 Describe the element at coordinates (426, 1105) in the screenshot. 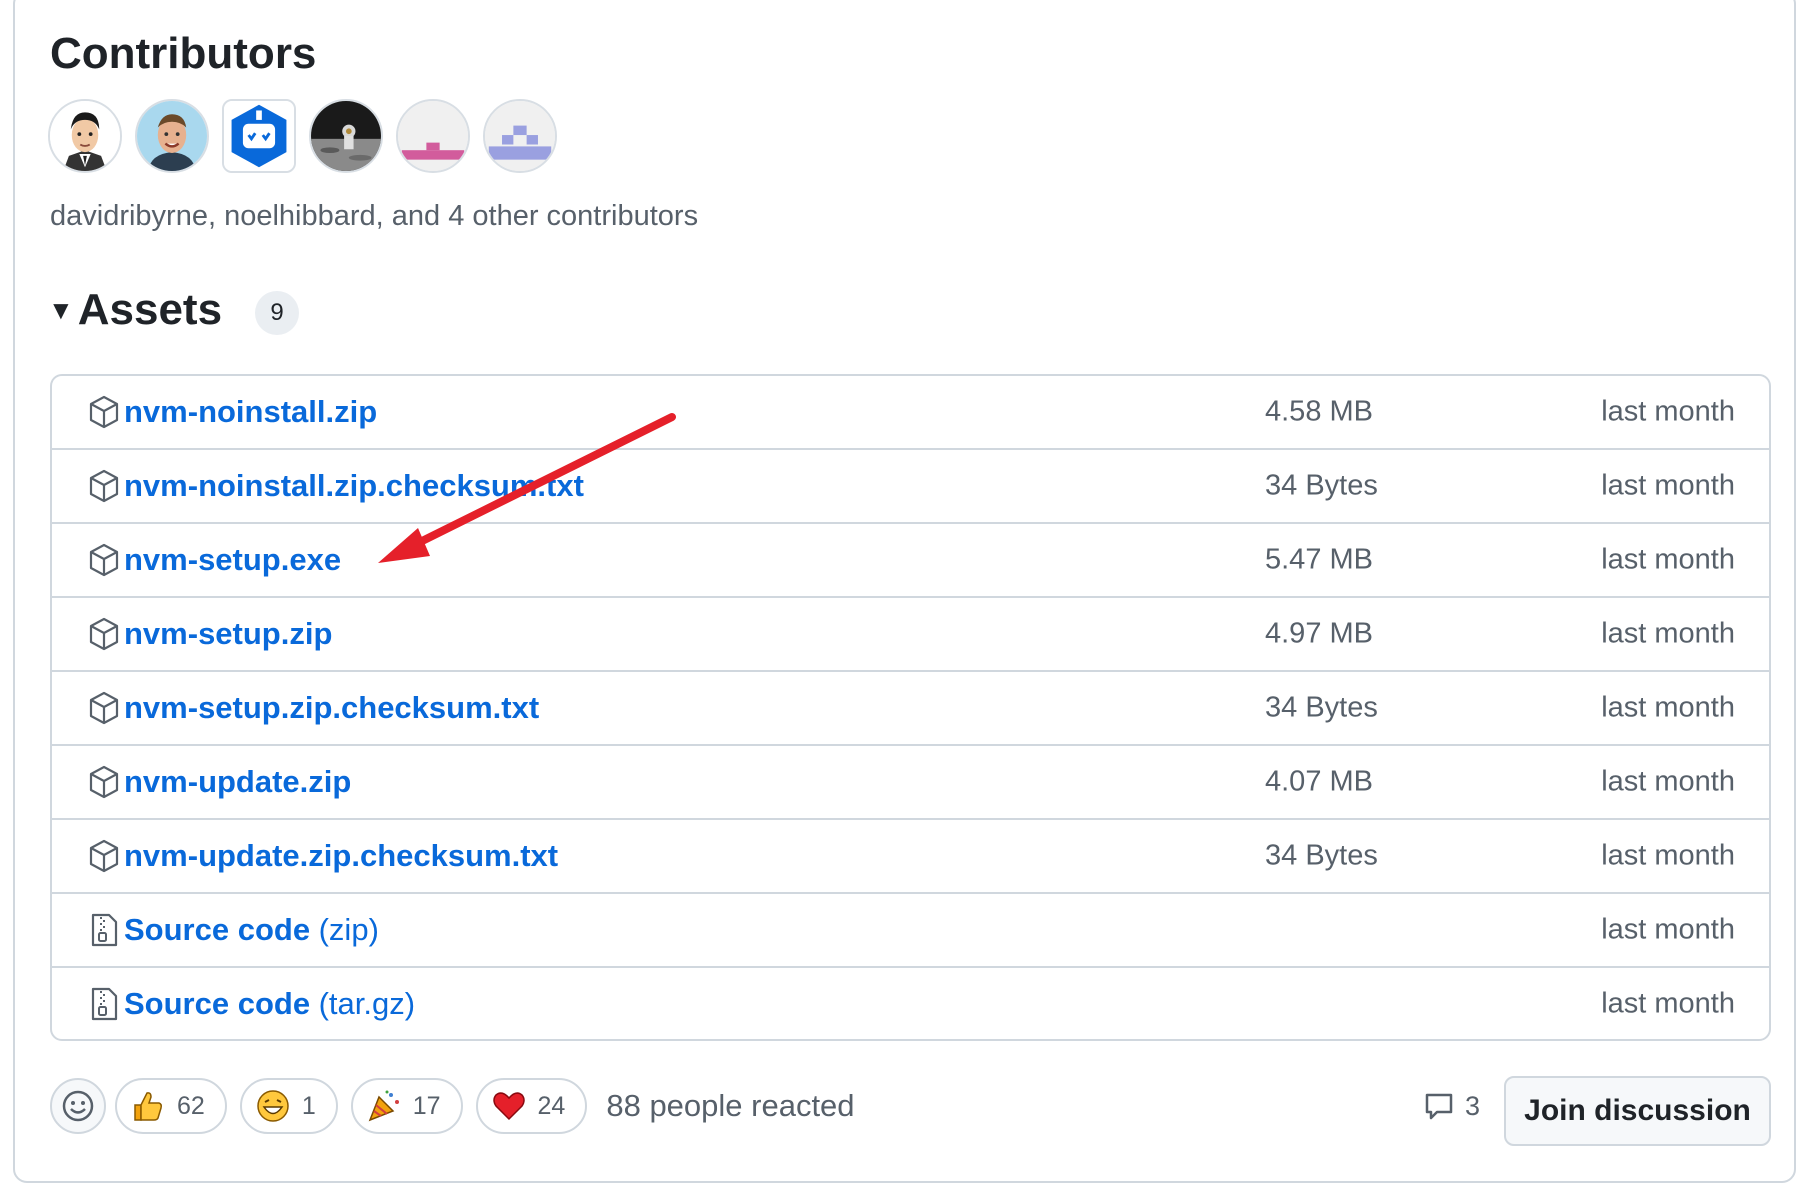

I see `reaction-count: 17` at that location.